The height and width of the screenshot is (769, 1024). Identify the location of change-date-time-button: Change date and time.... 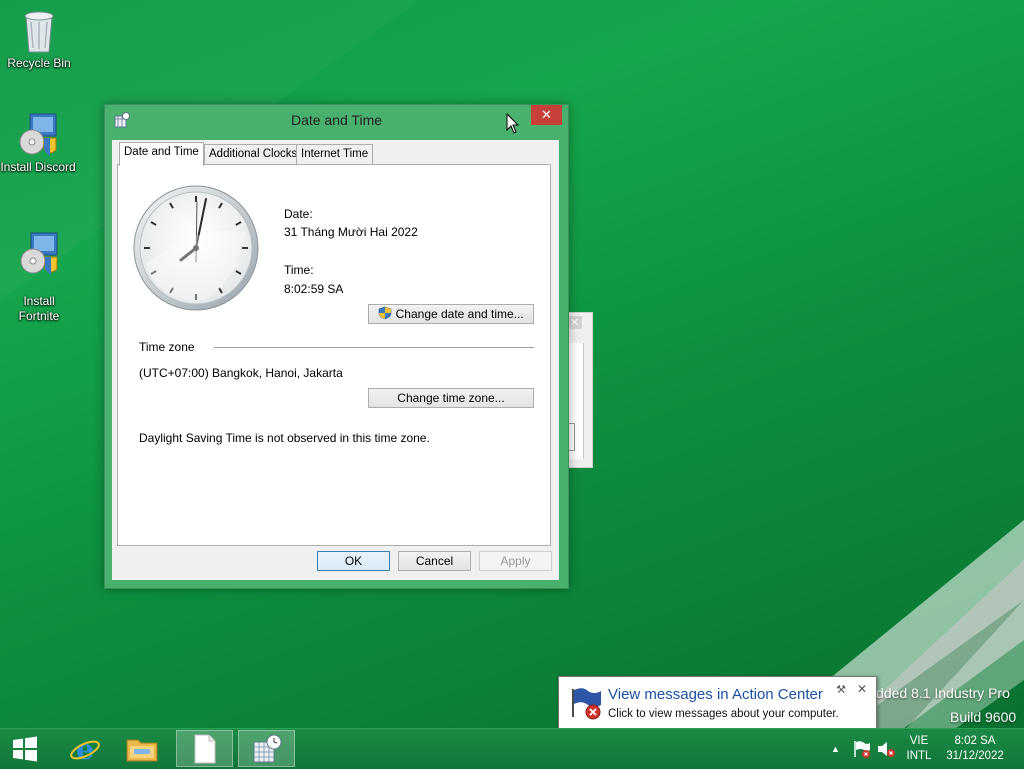
(451, 314).